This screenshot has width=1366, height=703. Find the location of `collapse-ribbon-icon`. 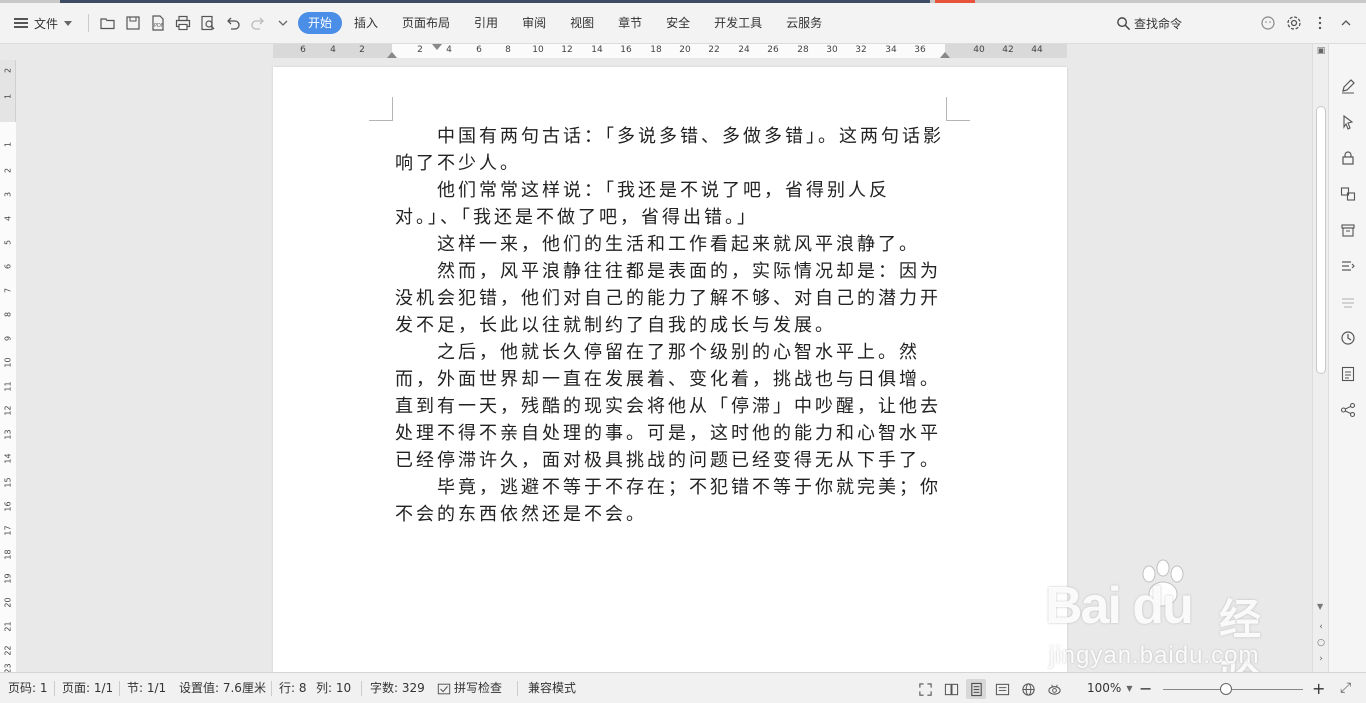

collapse-ribbon-icon is located at coordinates (1346, 23).